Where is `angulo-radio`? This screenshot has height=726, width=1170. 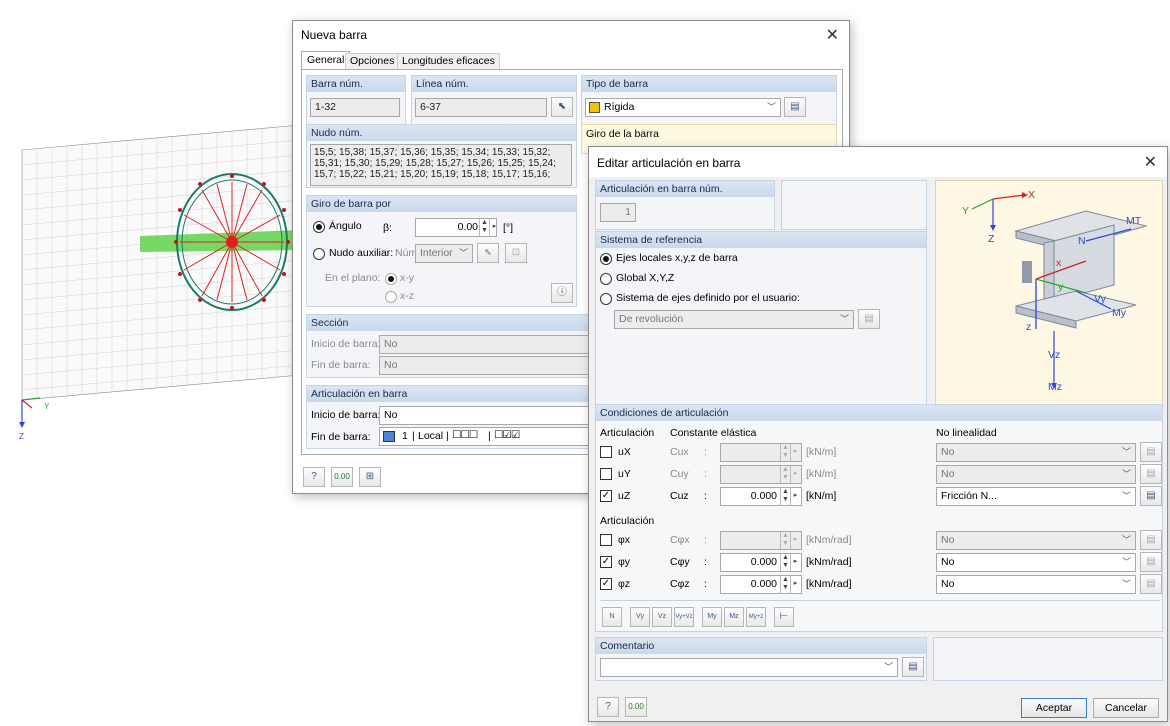
angulo-radio is located at coordinates (319, 227).